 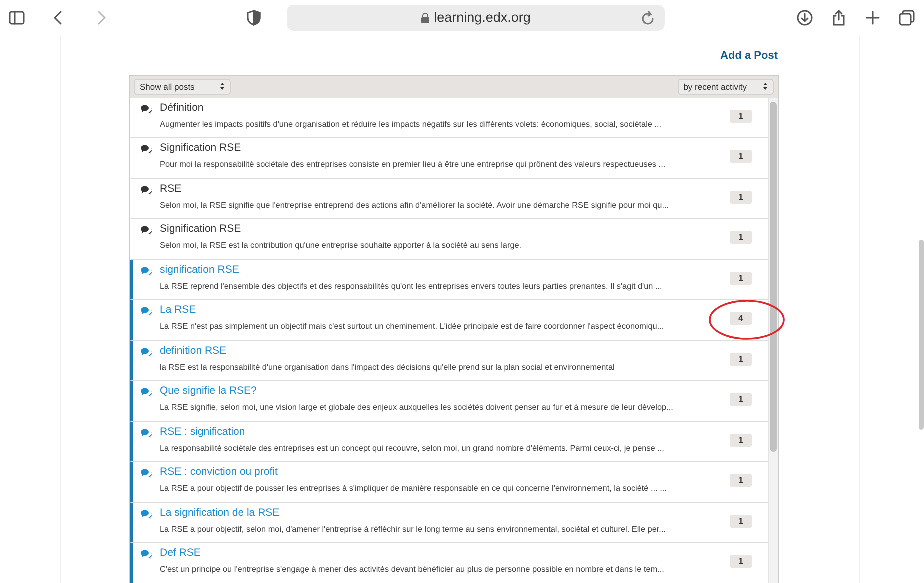 What do you see at coordinates (449, 360) in the screenshot?
I see `post-row: definition RSE la RSE est la responsabilité d'une organisation dans l'impact des décisions qu'elle prend sur la plan social et environnemental 1` at bounding box center [449, 360].